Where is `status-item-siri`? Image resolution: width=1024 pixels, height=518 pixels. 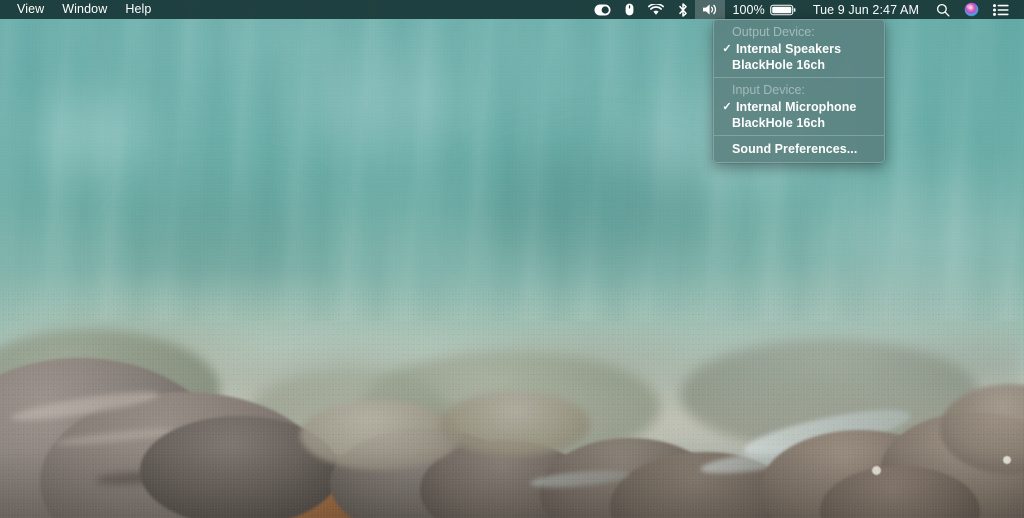
status-item-siri is located at coordinates (971, 9).